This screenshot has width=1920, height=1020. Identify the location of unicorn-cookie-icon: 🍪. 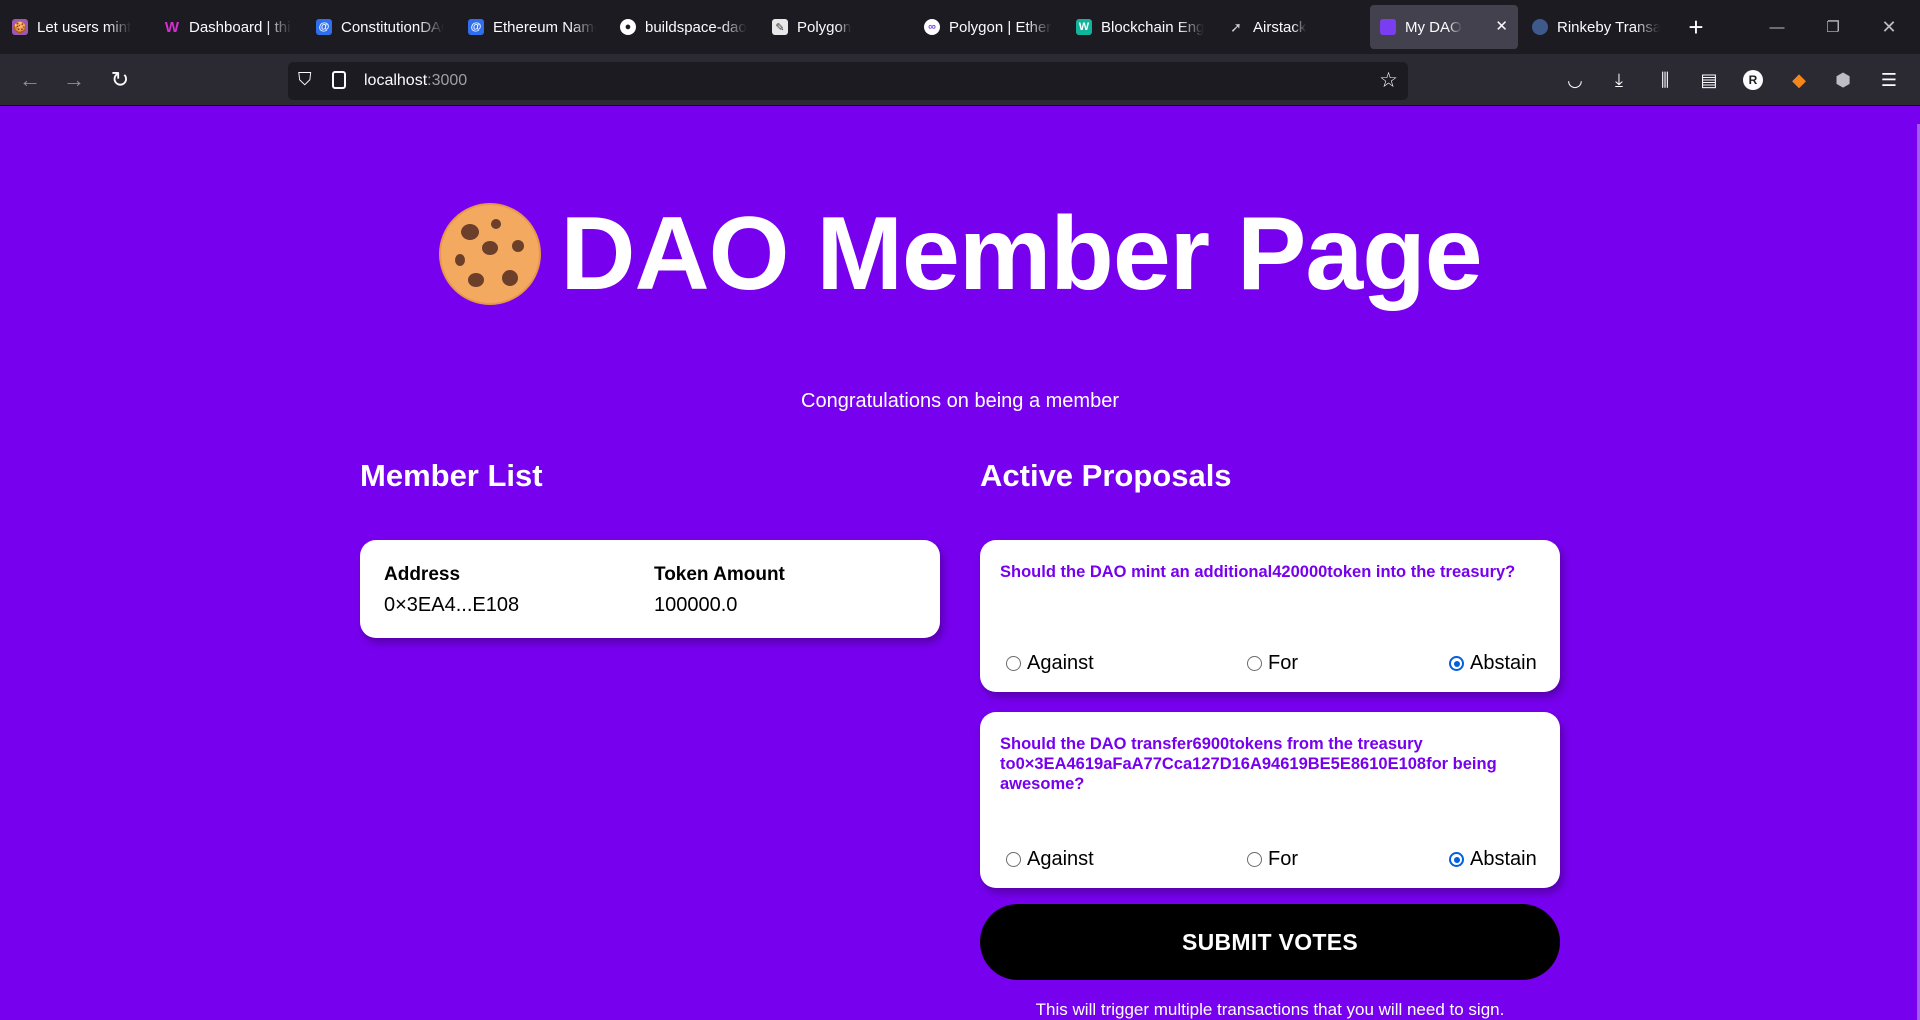
(20, 27).